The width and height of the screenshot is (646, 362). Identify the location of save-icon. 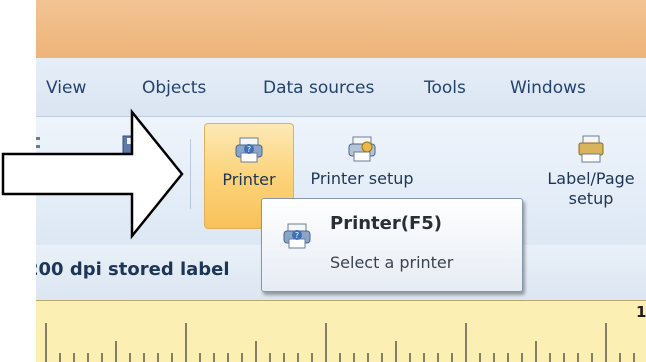
(133, 147).